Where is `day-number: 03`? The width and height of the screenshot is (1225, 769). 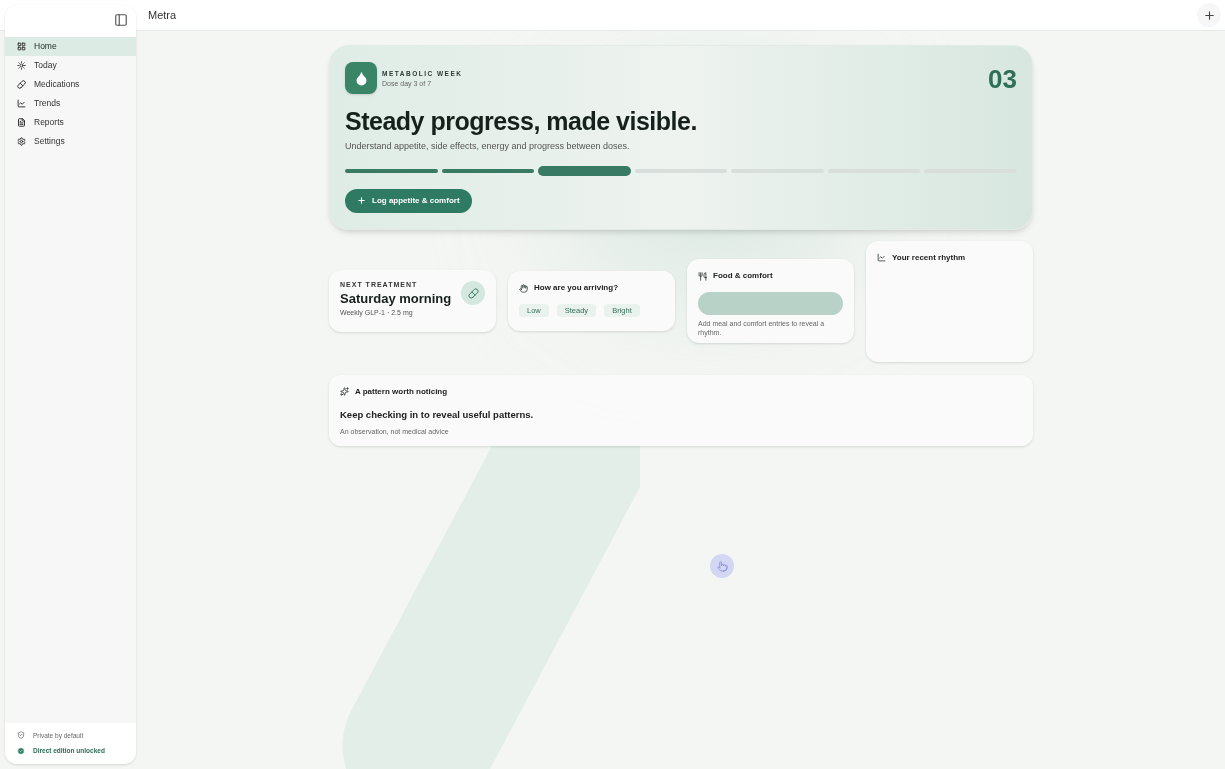 day-number: 03 is located at coordinates (1002, 79).